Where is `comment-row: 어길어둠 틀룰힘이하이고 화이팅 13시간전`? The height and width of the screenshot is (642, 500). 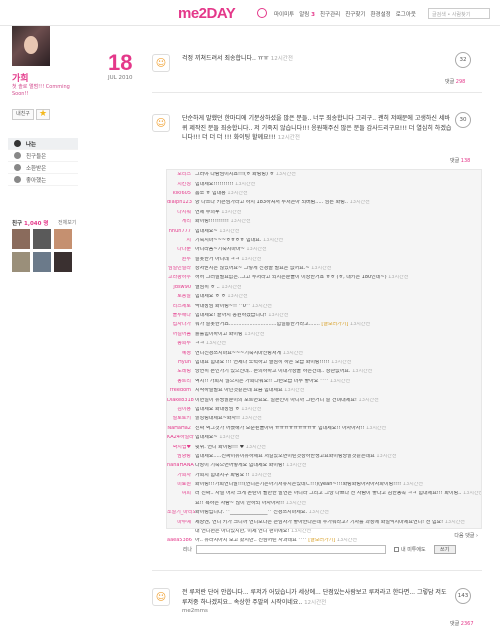
comment-row: 어길어둠 틀룰힘이하이고 화이팅 13시간전 is located at coordinates (324, 334).